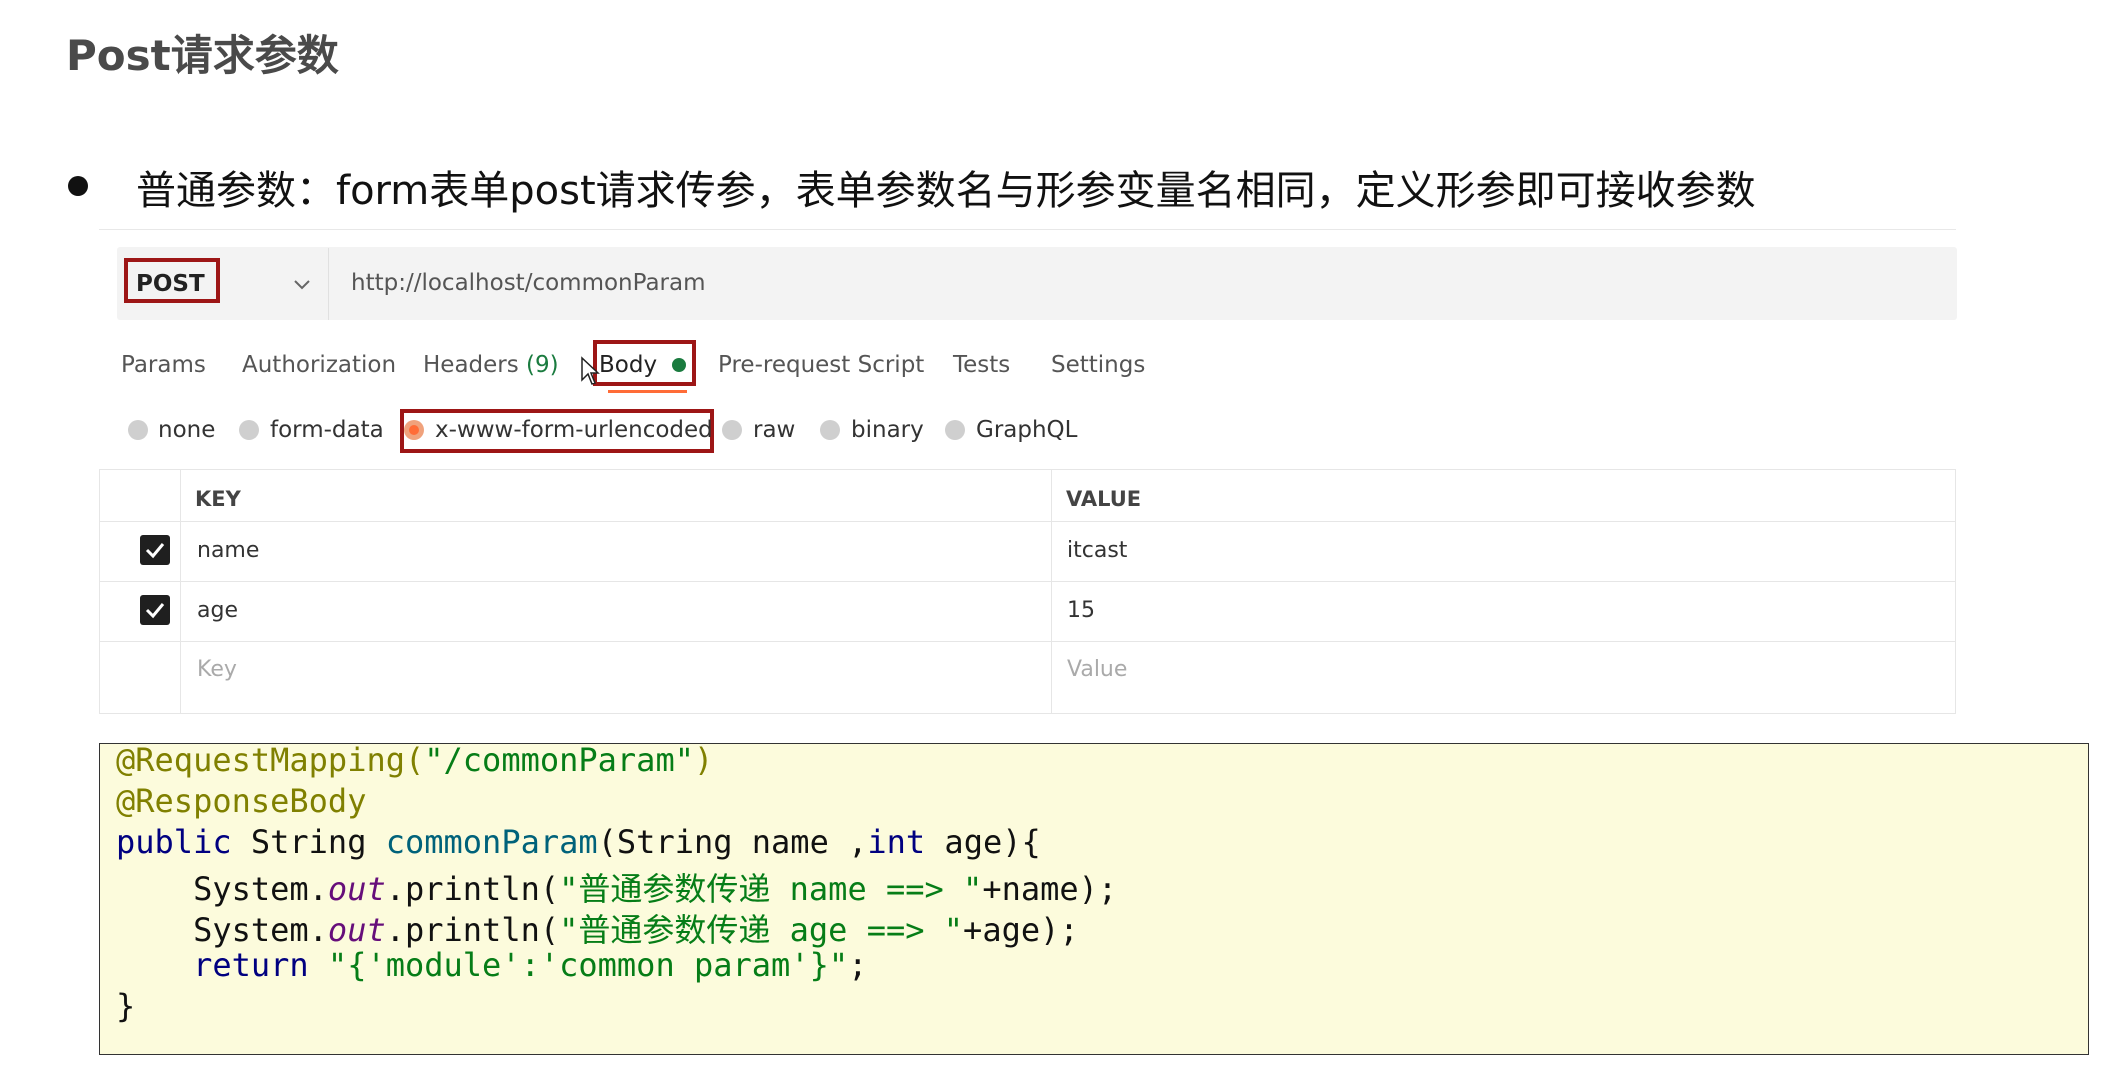  What do you see at coordinates (774, 430) in the screenshot?
I see `radio-raw-label: raw` at bounding box center [774, 430].